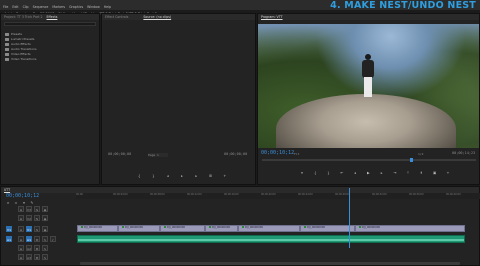 The height and width of the screenshot is (266, 480). What do you see at coordinates (7, 190) in the screenshot?
I see `tab-sequence: VTT` at bounding box center [7, 190].